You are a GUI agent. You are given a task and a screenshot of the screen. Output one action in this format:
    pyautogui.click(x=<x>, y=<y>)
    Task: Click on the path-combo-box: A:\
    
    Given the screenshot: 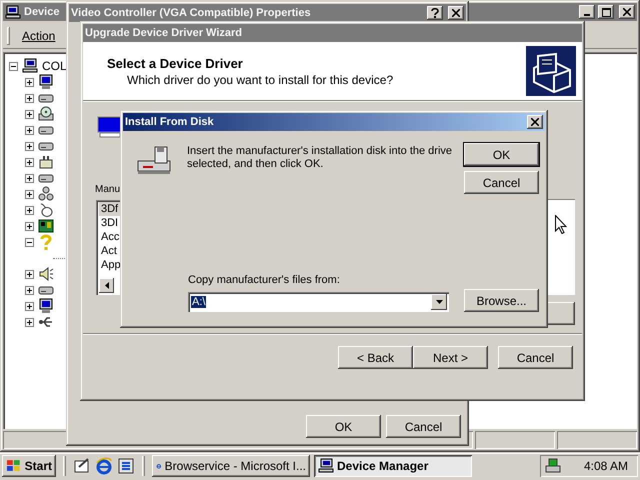 What is the action you would take?
    pyautogui.click(x=318, y=302)
    